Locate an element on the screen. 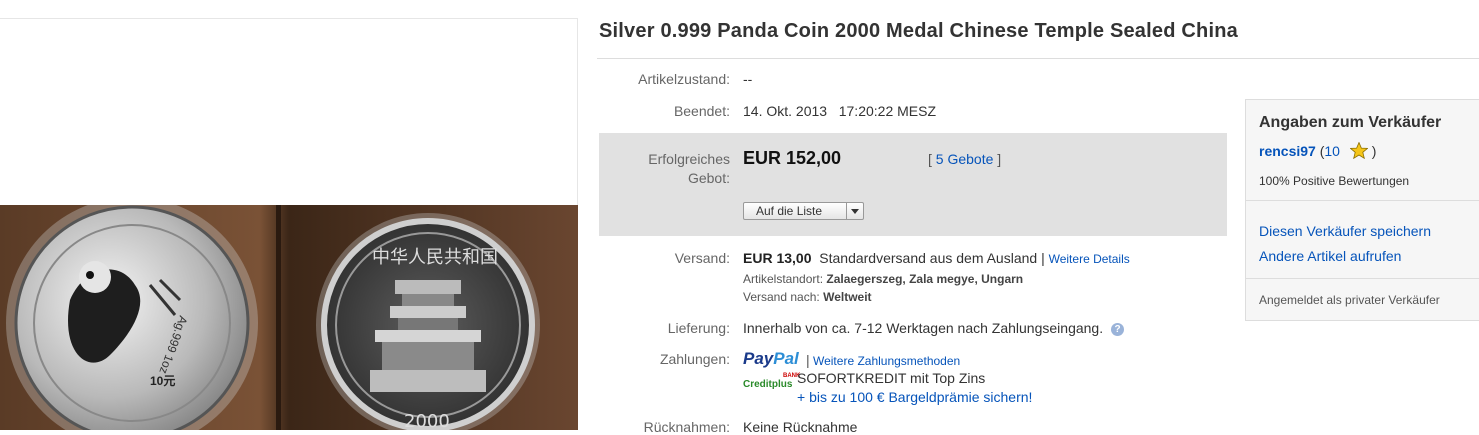 This screenshot has width=1479, height=435. ships-to-label: Versand nach: is located at coordinates (781, 297).